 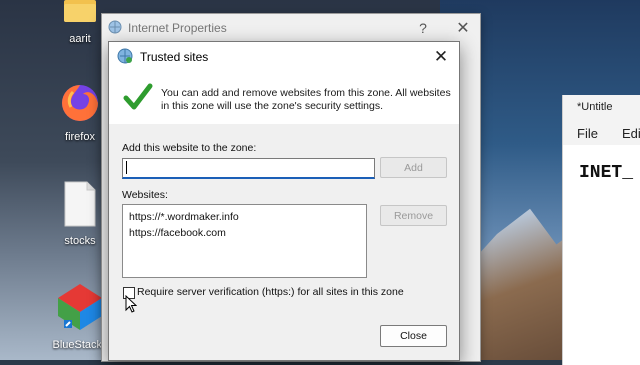 What do you see at coordinates (413, 336) in the screenshot?
I see `close-button: Close` at bounding box center [413, 336].